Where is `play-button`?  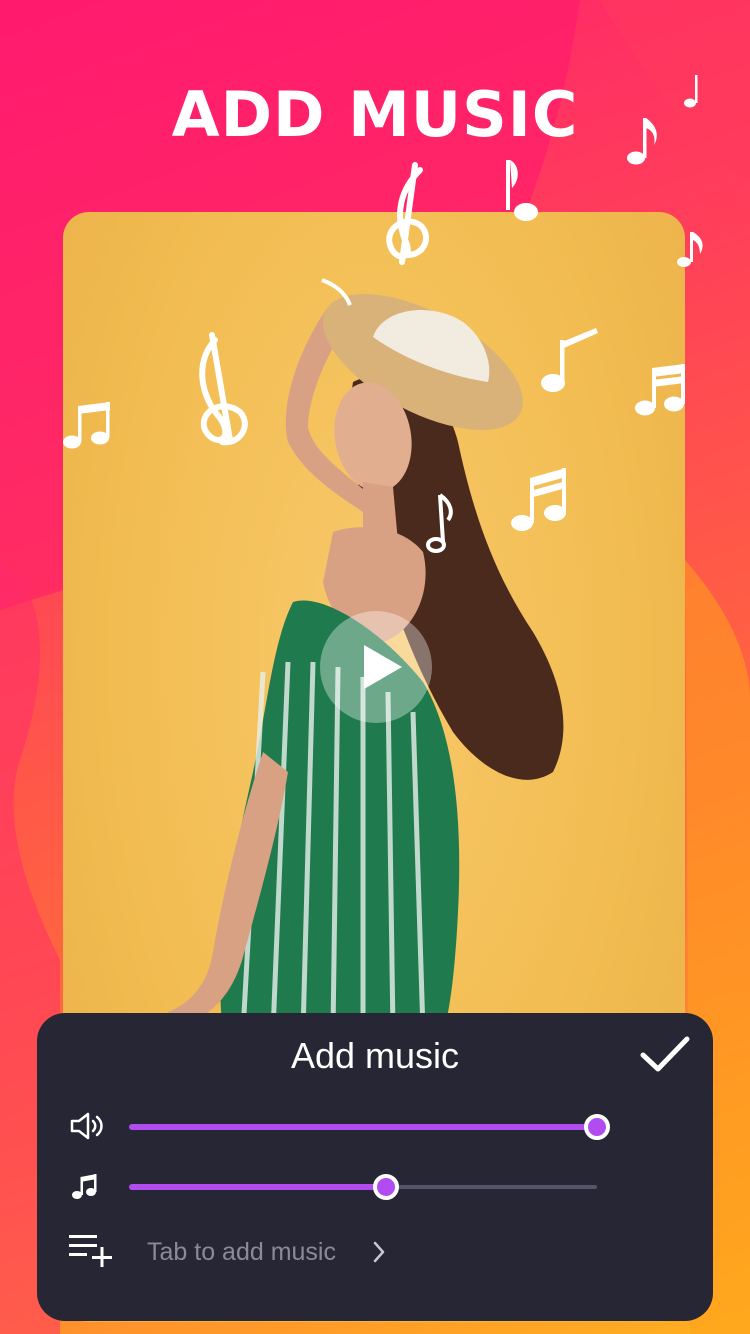
play-button is located at coordinates (376, 667).